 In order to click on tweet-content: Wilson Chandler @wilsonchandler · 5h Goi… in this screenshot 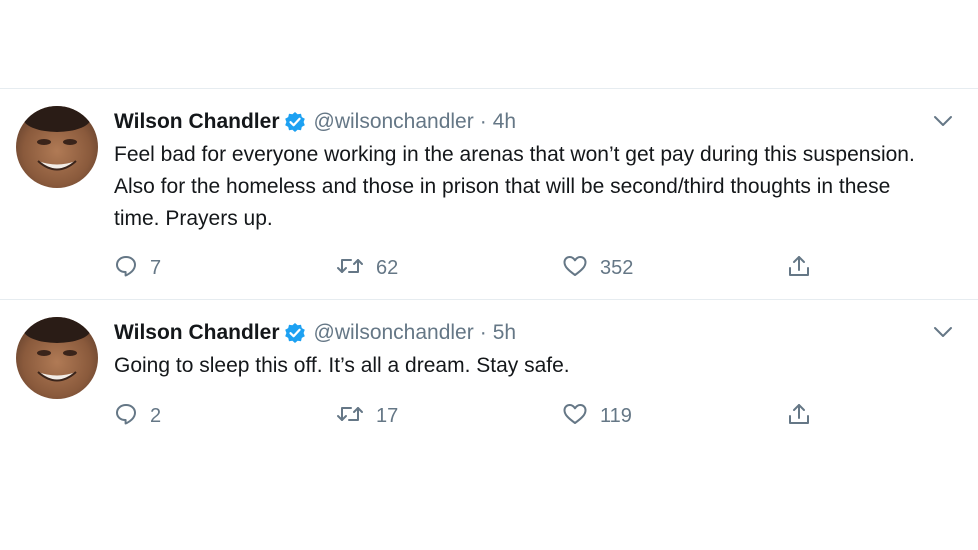, I will do `click(526, 350)`.